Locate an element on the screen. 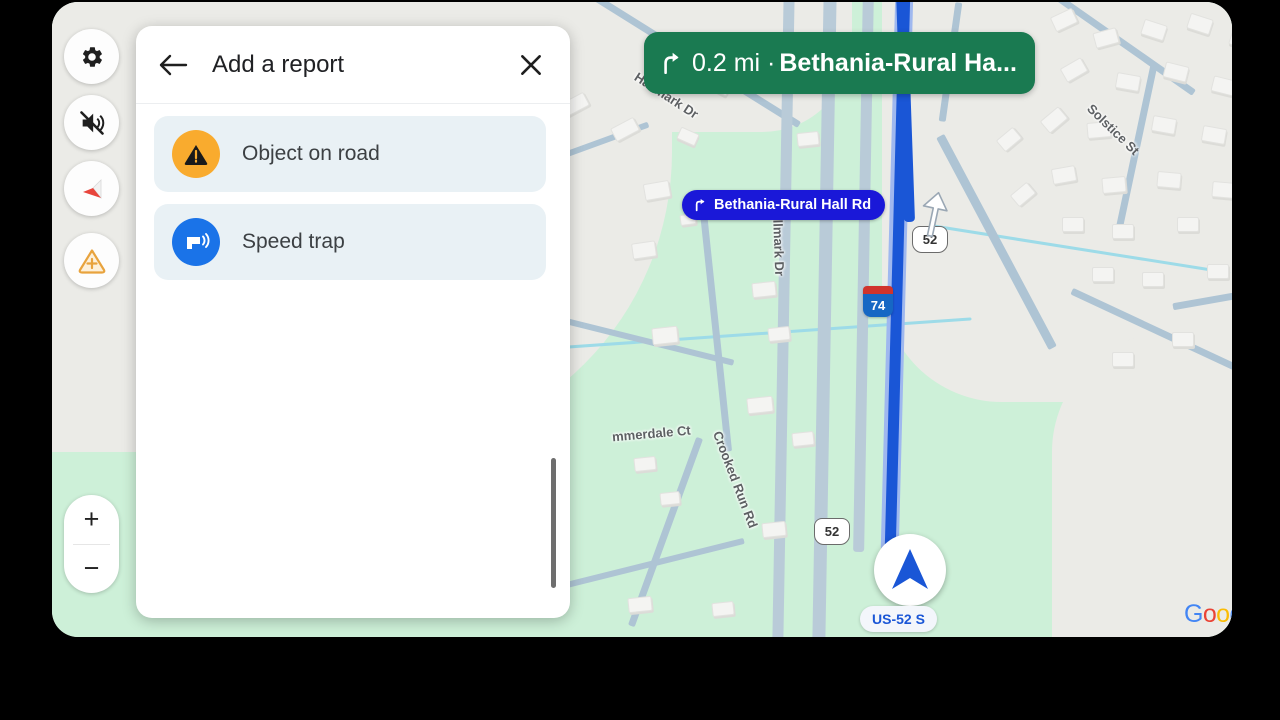  close-icon is located at coordinates (531, 64).